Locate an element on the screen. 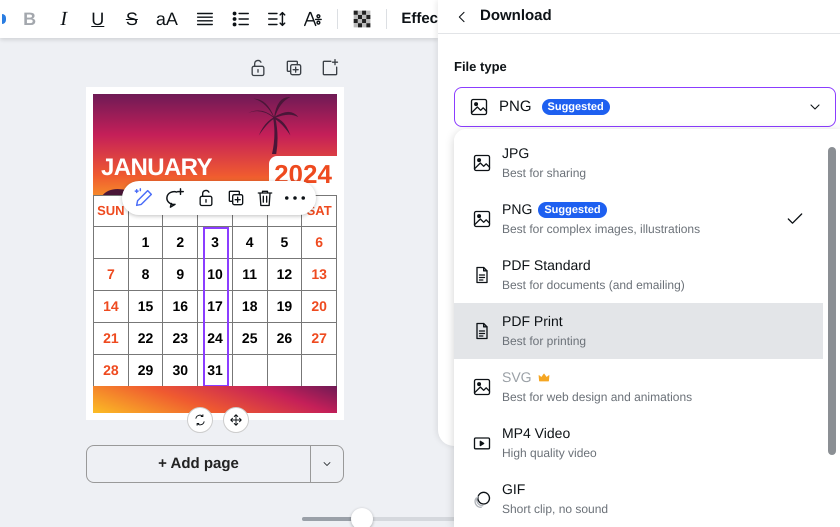  day-cell: 24 is located at coordinates (215, 339).